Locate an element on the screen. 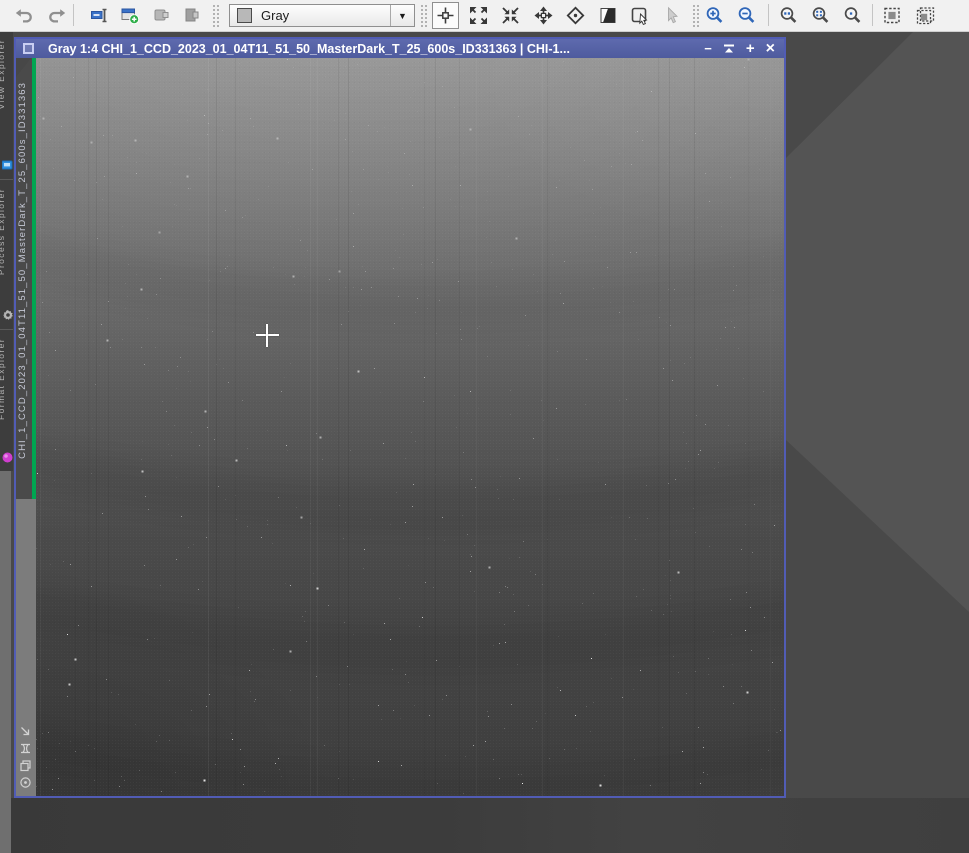  dock-tab-process-explorer: Process Explorer is located at coordinates (6, 256).